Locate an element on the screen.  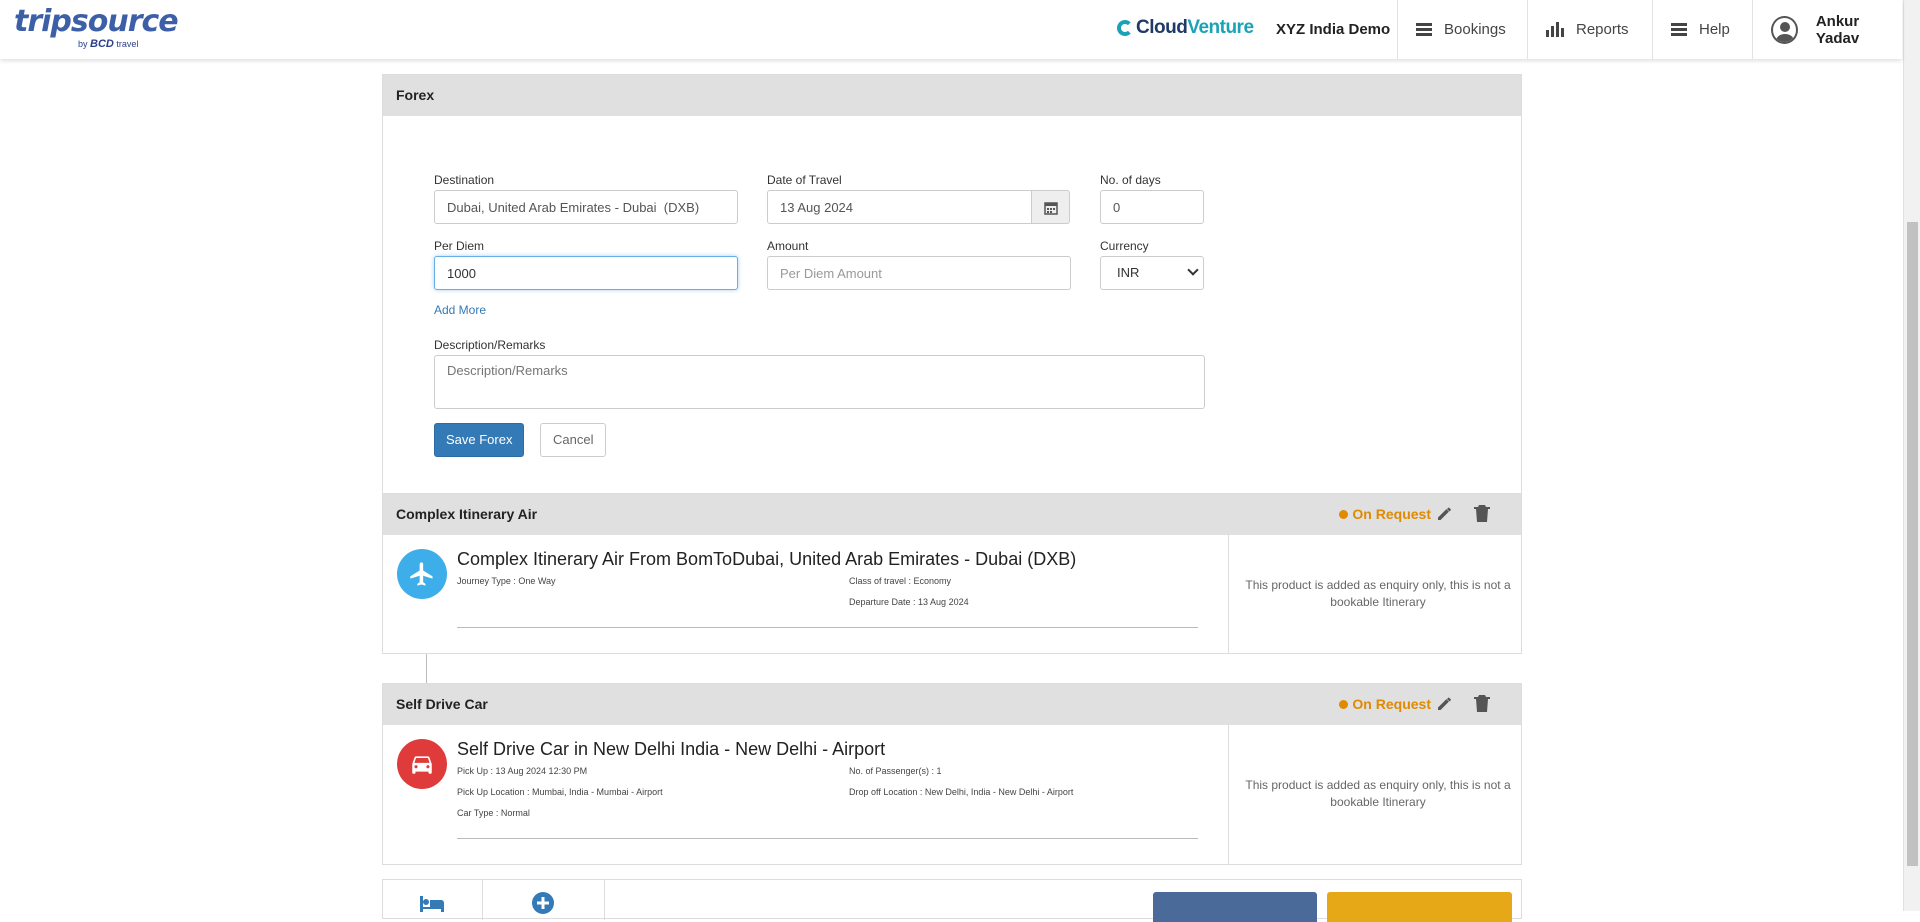
amount-input is located at coordinates (919, 273).